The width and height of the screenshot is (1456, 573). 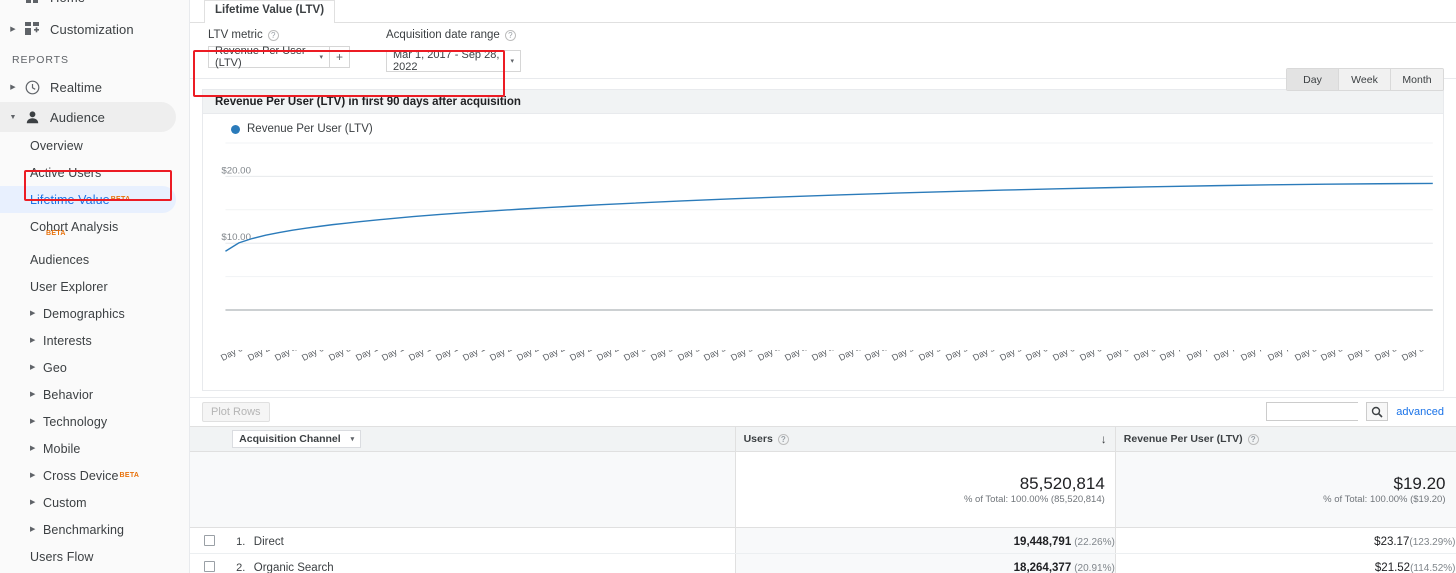 I want to click on sidebar-item-user-explorer: User Explorer, so click(x=94, y=286).